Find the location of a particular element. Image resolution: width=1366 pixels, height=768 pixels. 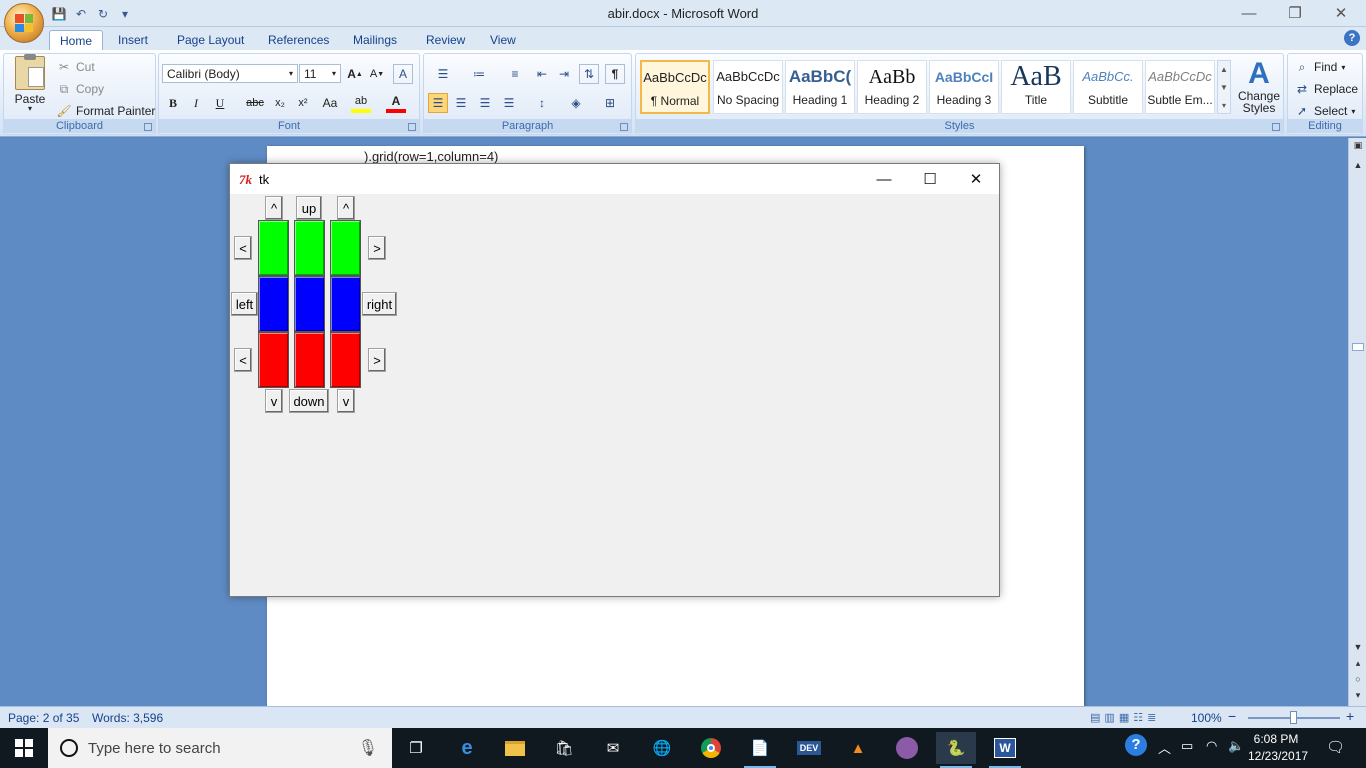

paragraph-launcher-icon is located at coordinates (624, 127).